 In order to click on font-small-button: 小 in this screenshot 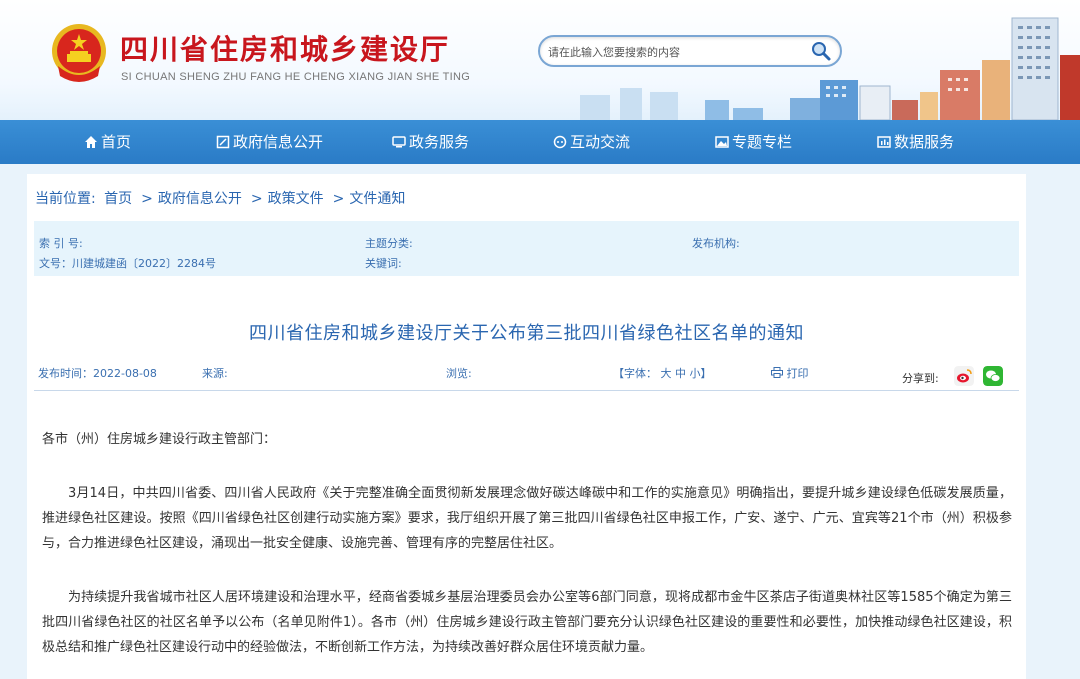, I will do `click(695, 373)`.